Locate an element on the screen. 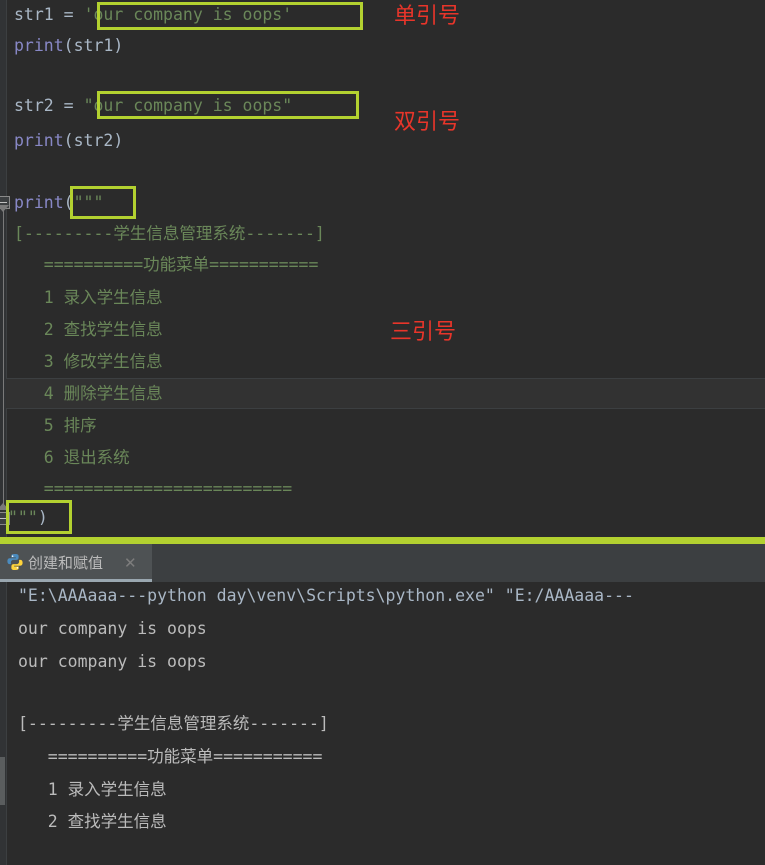 This screenshot has width=765, height=865. code-line-13: 4 删除学生信息 is located at coordinates (88, 394).